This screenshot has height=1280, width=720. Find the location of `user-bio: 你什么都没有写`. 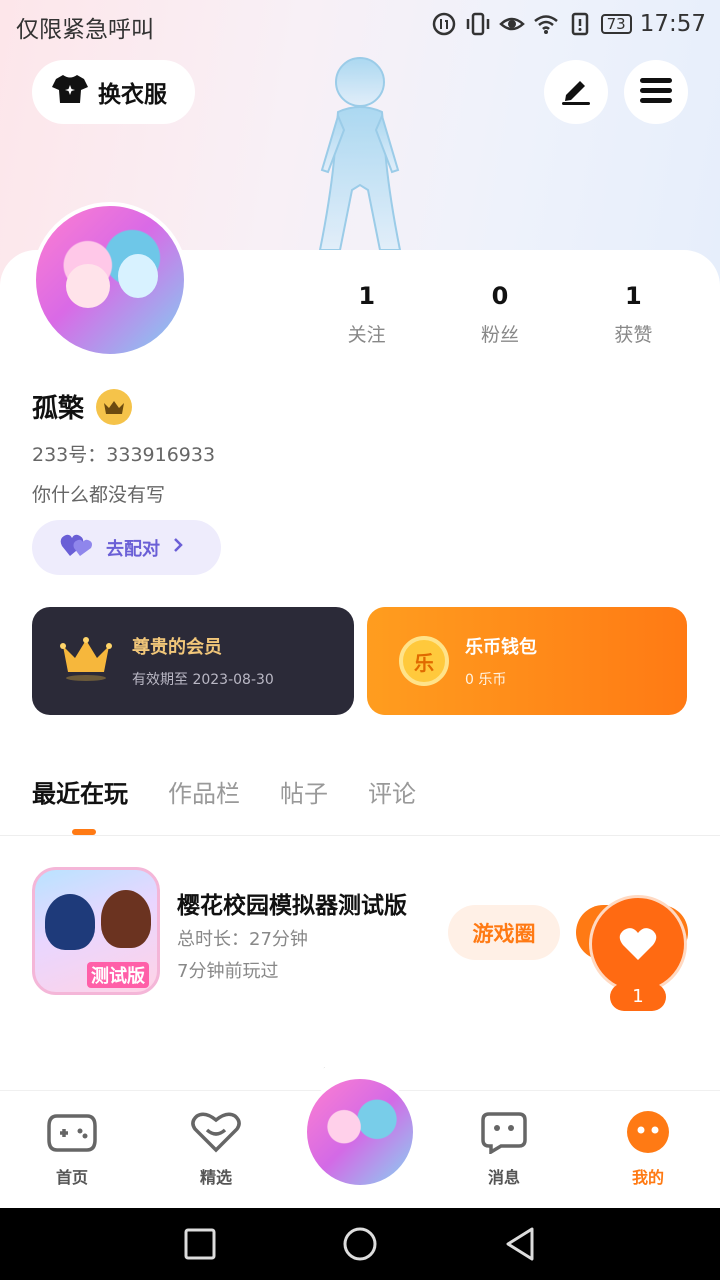

user-bio: 你什么都没有写 is located at coordinates (99, 495).